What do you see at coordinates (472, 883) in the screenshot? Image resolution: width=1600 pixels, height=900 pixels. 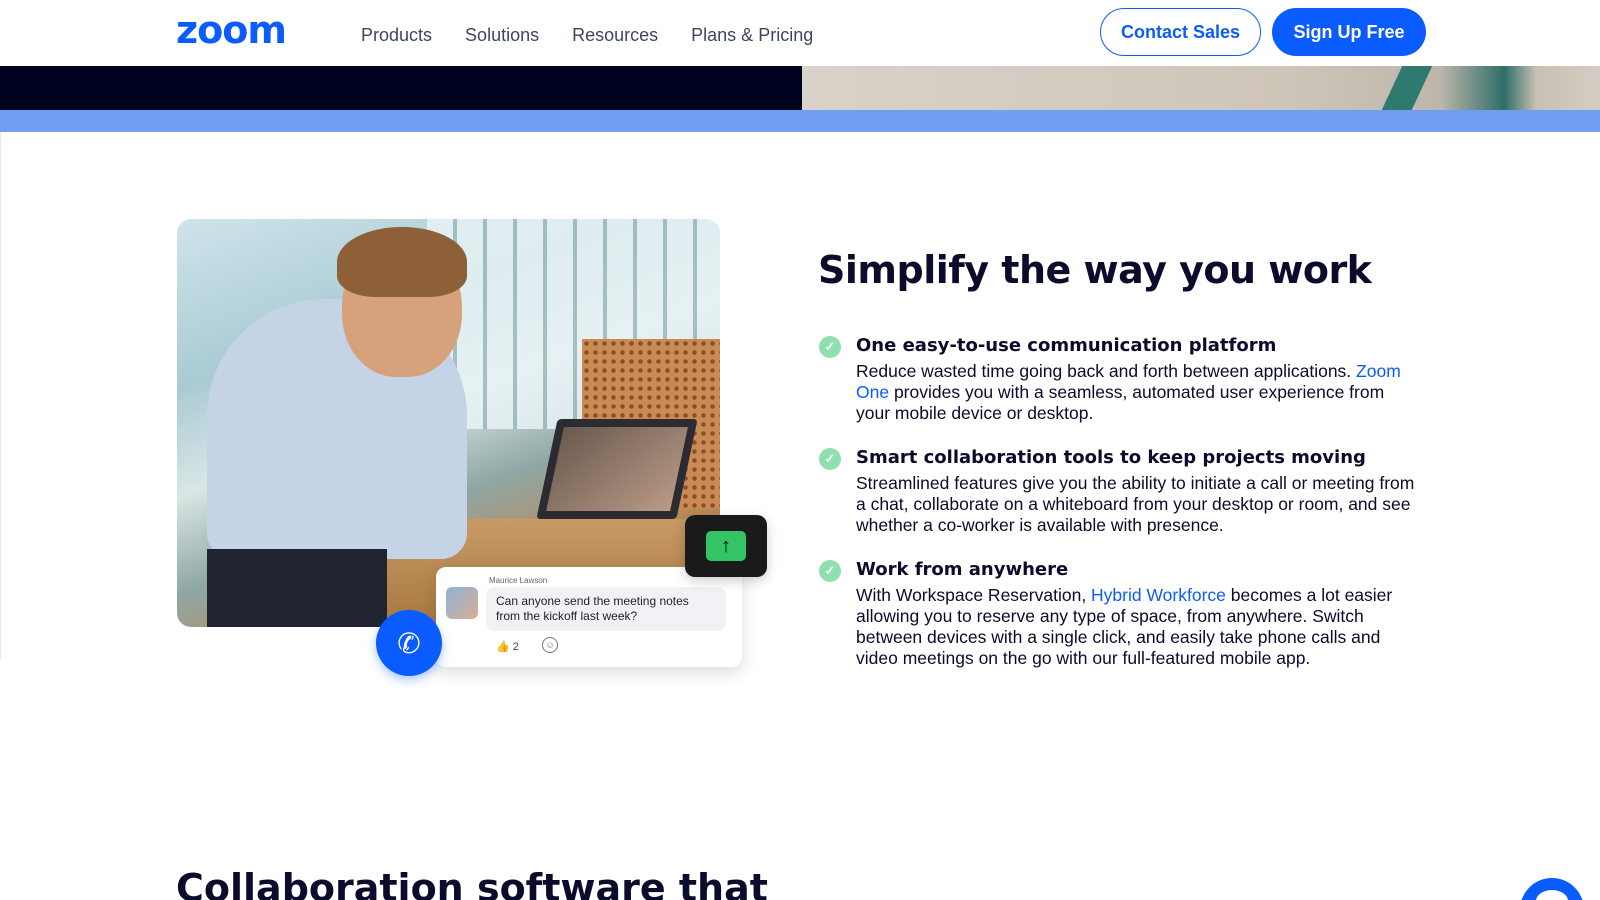 I see `next-section-heading: Collaboration software that` at bounding box center [472, 883].